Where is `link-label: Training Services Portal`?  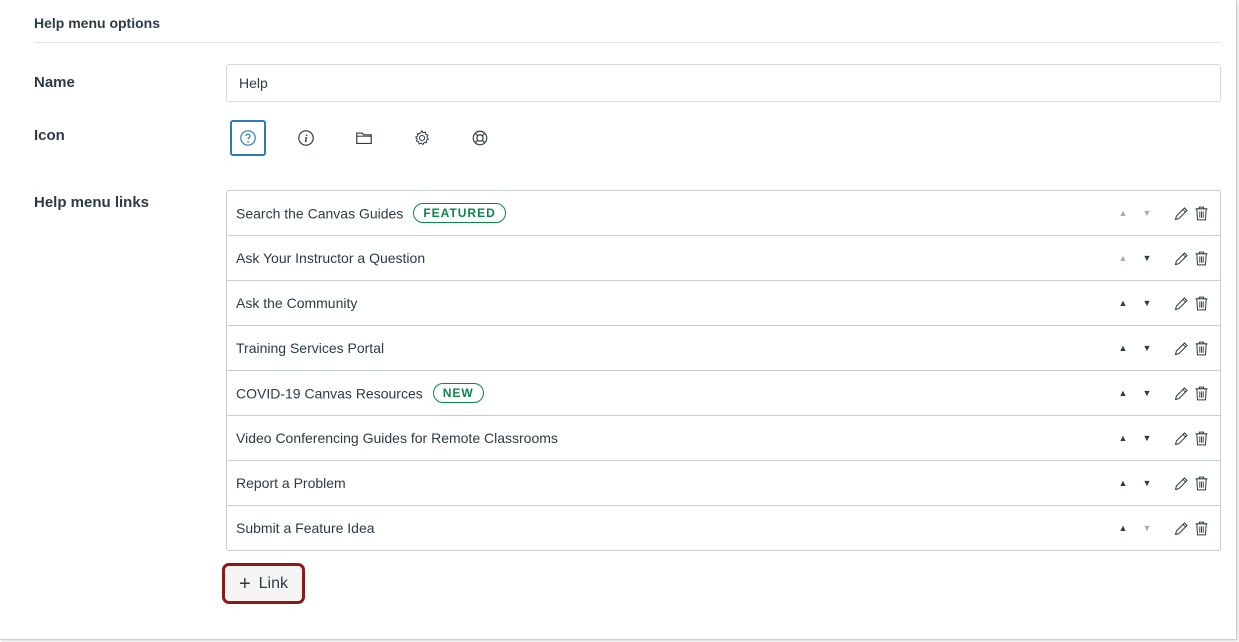 link-label: Training Services Portal is located at coordinates (310, 348).